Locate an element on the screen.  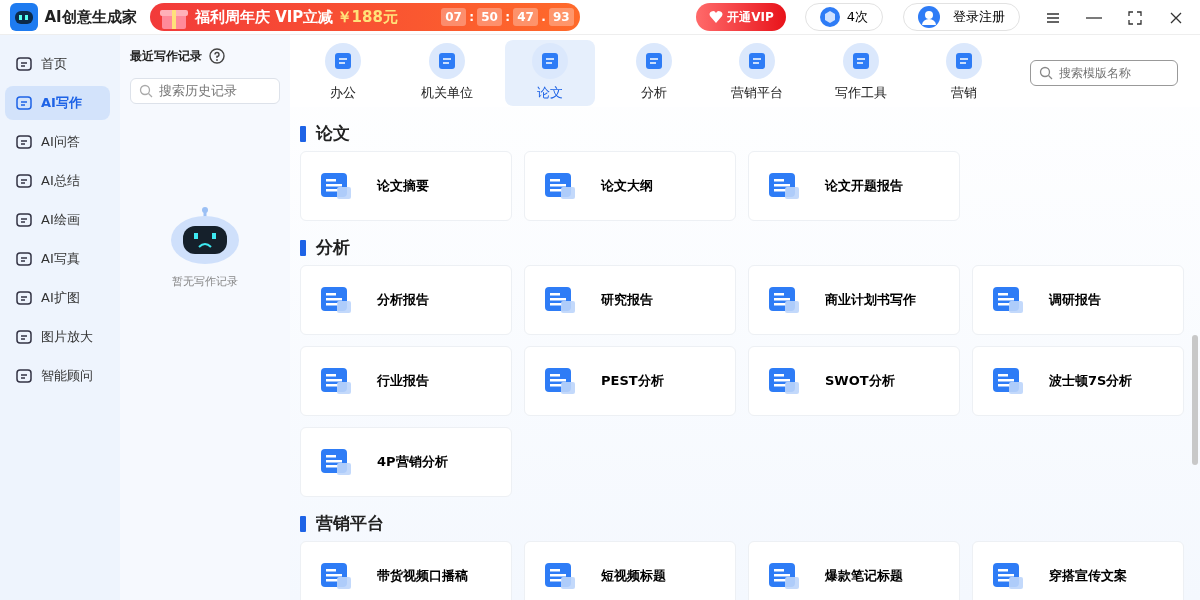
sidebar-item: 首页 is located at coordinates (57, 63).